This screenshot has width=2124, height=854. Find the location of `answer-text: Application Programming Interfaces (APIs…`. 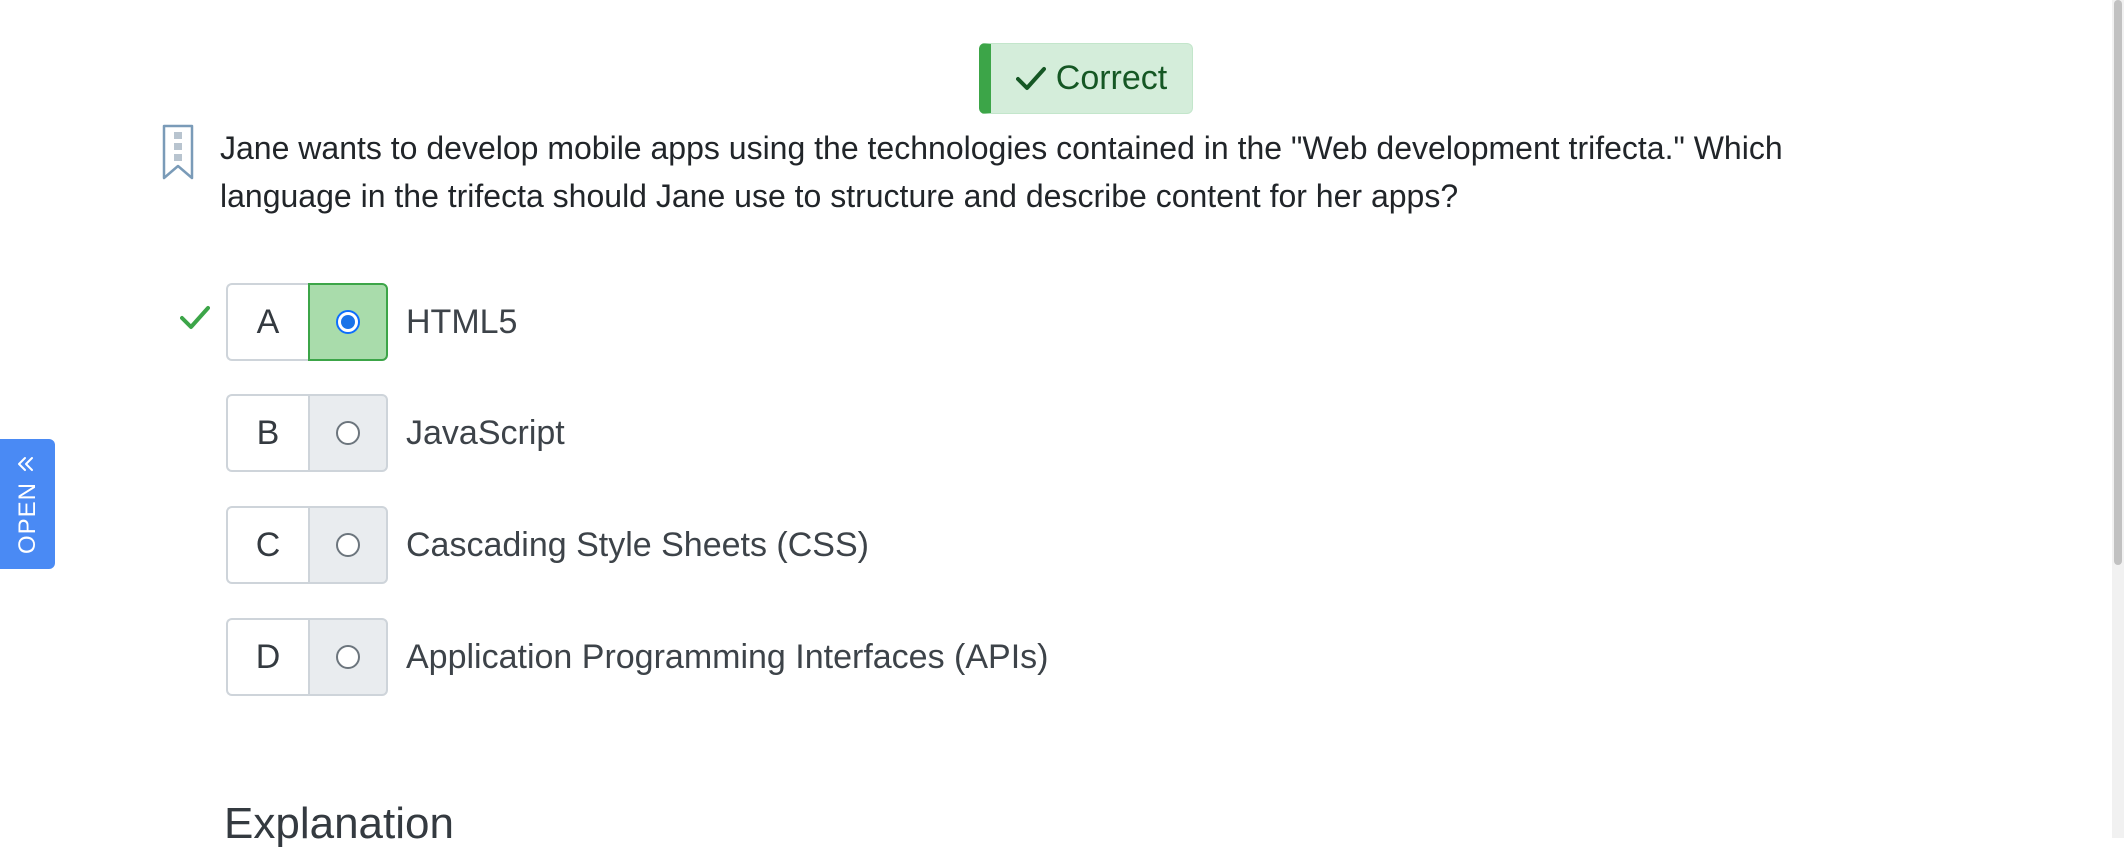

answer-text: Application Programming Interfaces (APIs… is located at coordinates (727, 657).